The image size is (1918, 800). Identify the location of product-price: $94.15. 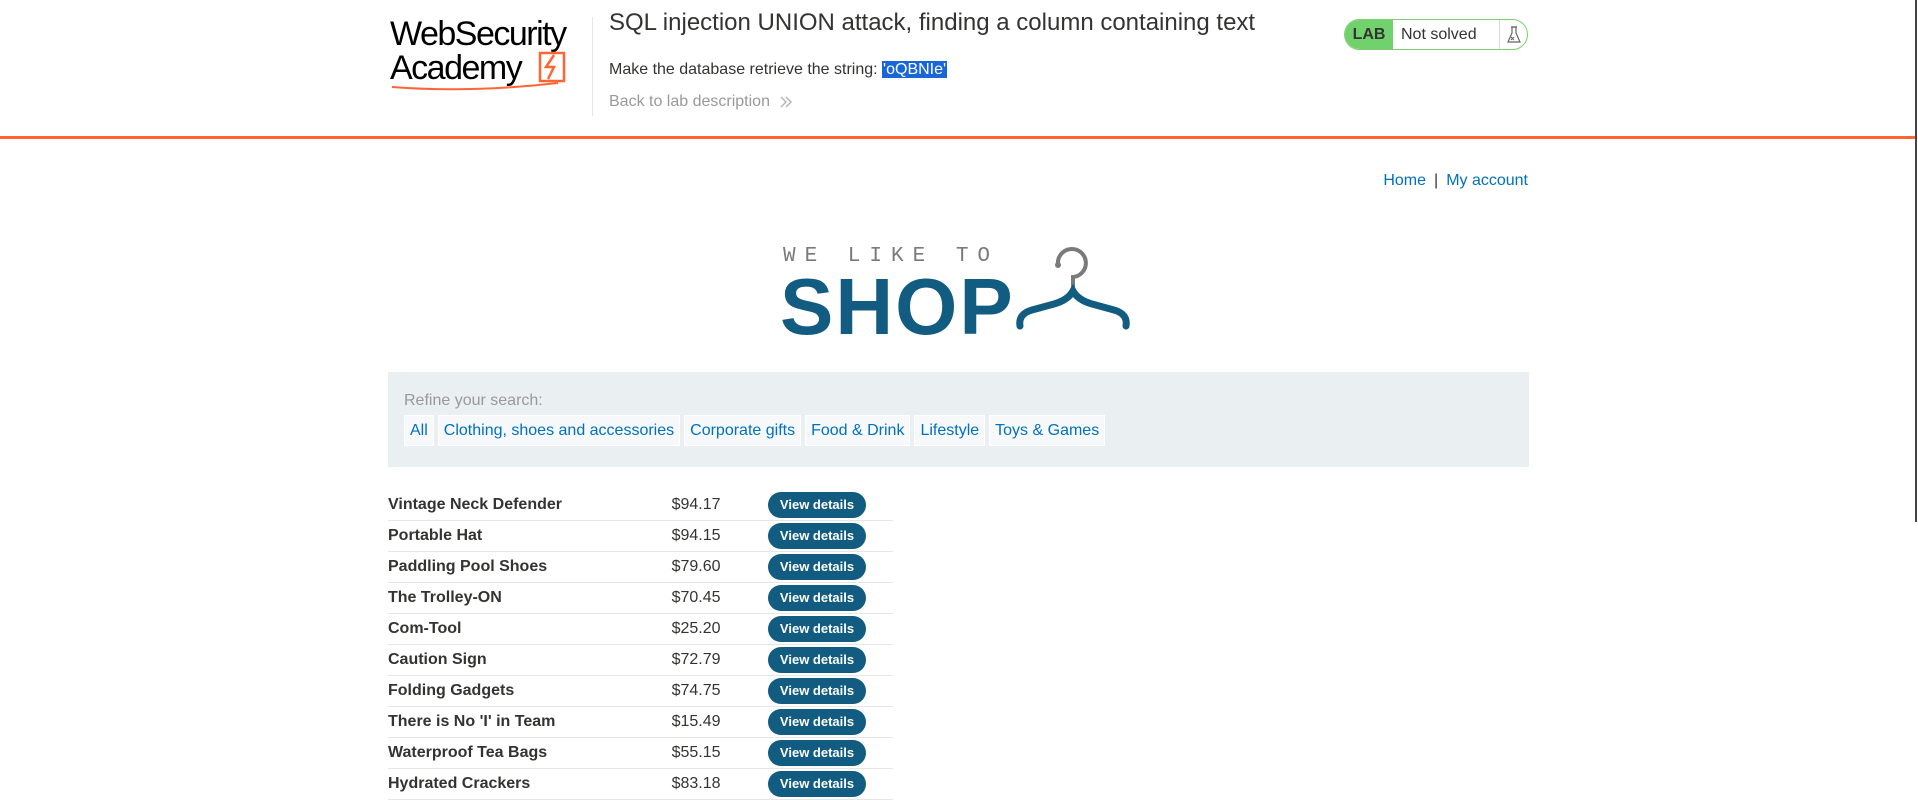
(700, 536).